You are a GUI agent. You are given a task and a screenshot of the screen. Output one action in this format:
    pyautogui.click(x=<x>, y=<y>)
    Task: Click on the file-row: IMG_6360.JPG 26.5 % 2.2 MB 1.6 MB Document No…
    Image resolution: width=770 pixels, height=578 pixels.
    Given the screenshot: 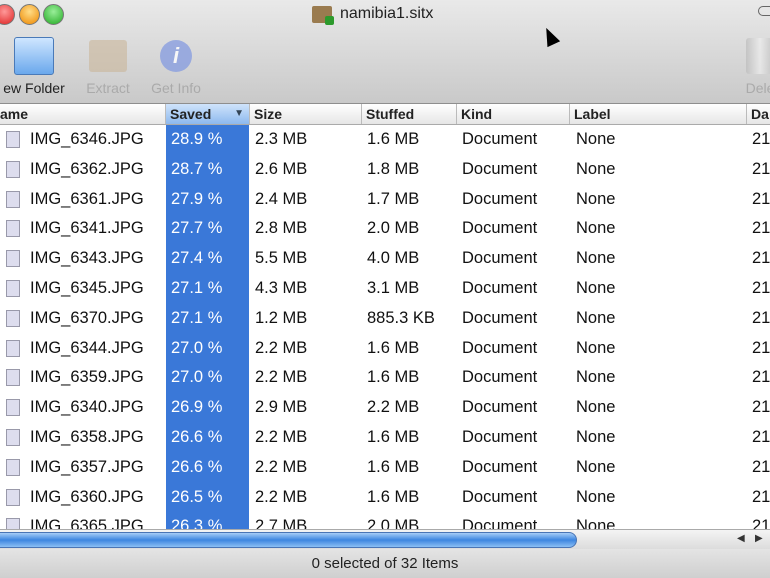 What is the action you would take?
    pyautogui.click(x=385, y=498)
    